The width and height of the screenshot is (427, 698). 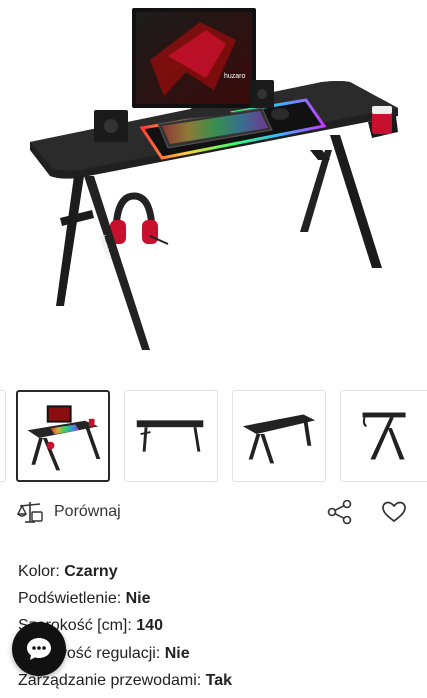 I want to click on favorite-button, so click(x=394, y=512).